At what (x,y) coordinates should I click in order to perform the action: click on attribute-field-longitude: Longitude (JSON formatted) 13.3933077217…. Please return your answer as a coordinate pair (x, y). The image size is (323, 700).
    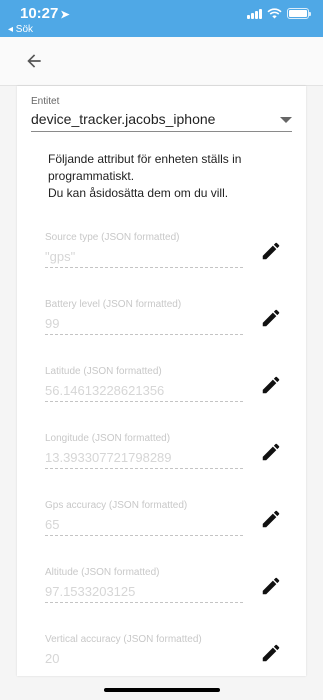
    Looking at the image, I should click on (144, 451).